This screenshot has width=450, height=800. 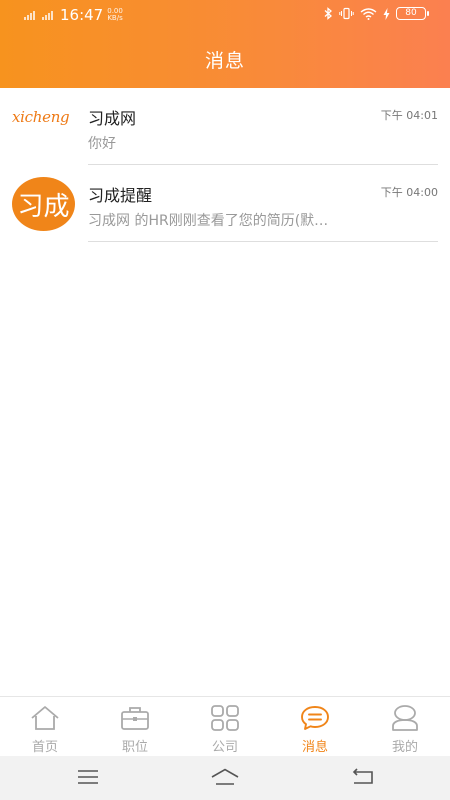 I want to click on tab-label: 公司, so click(x=224, y=747).